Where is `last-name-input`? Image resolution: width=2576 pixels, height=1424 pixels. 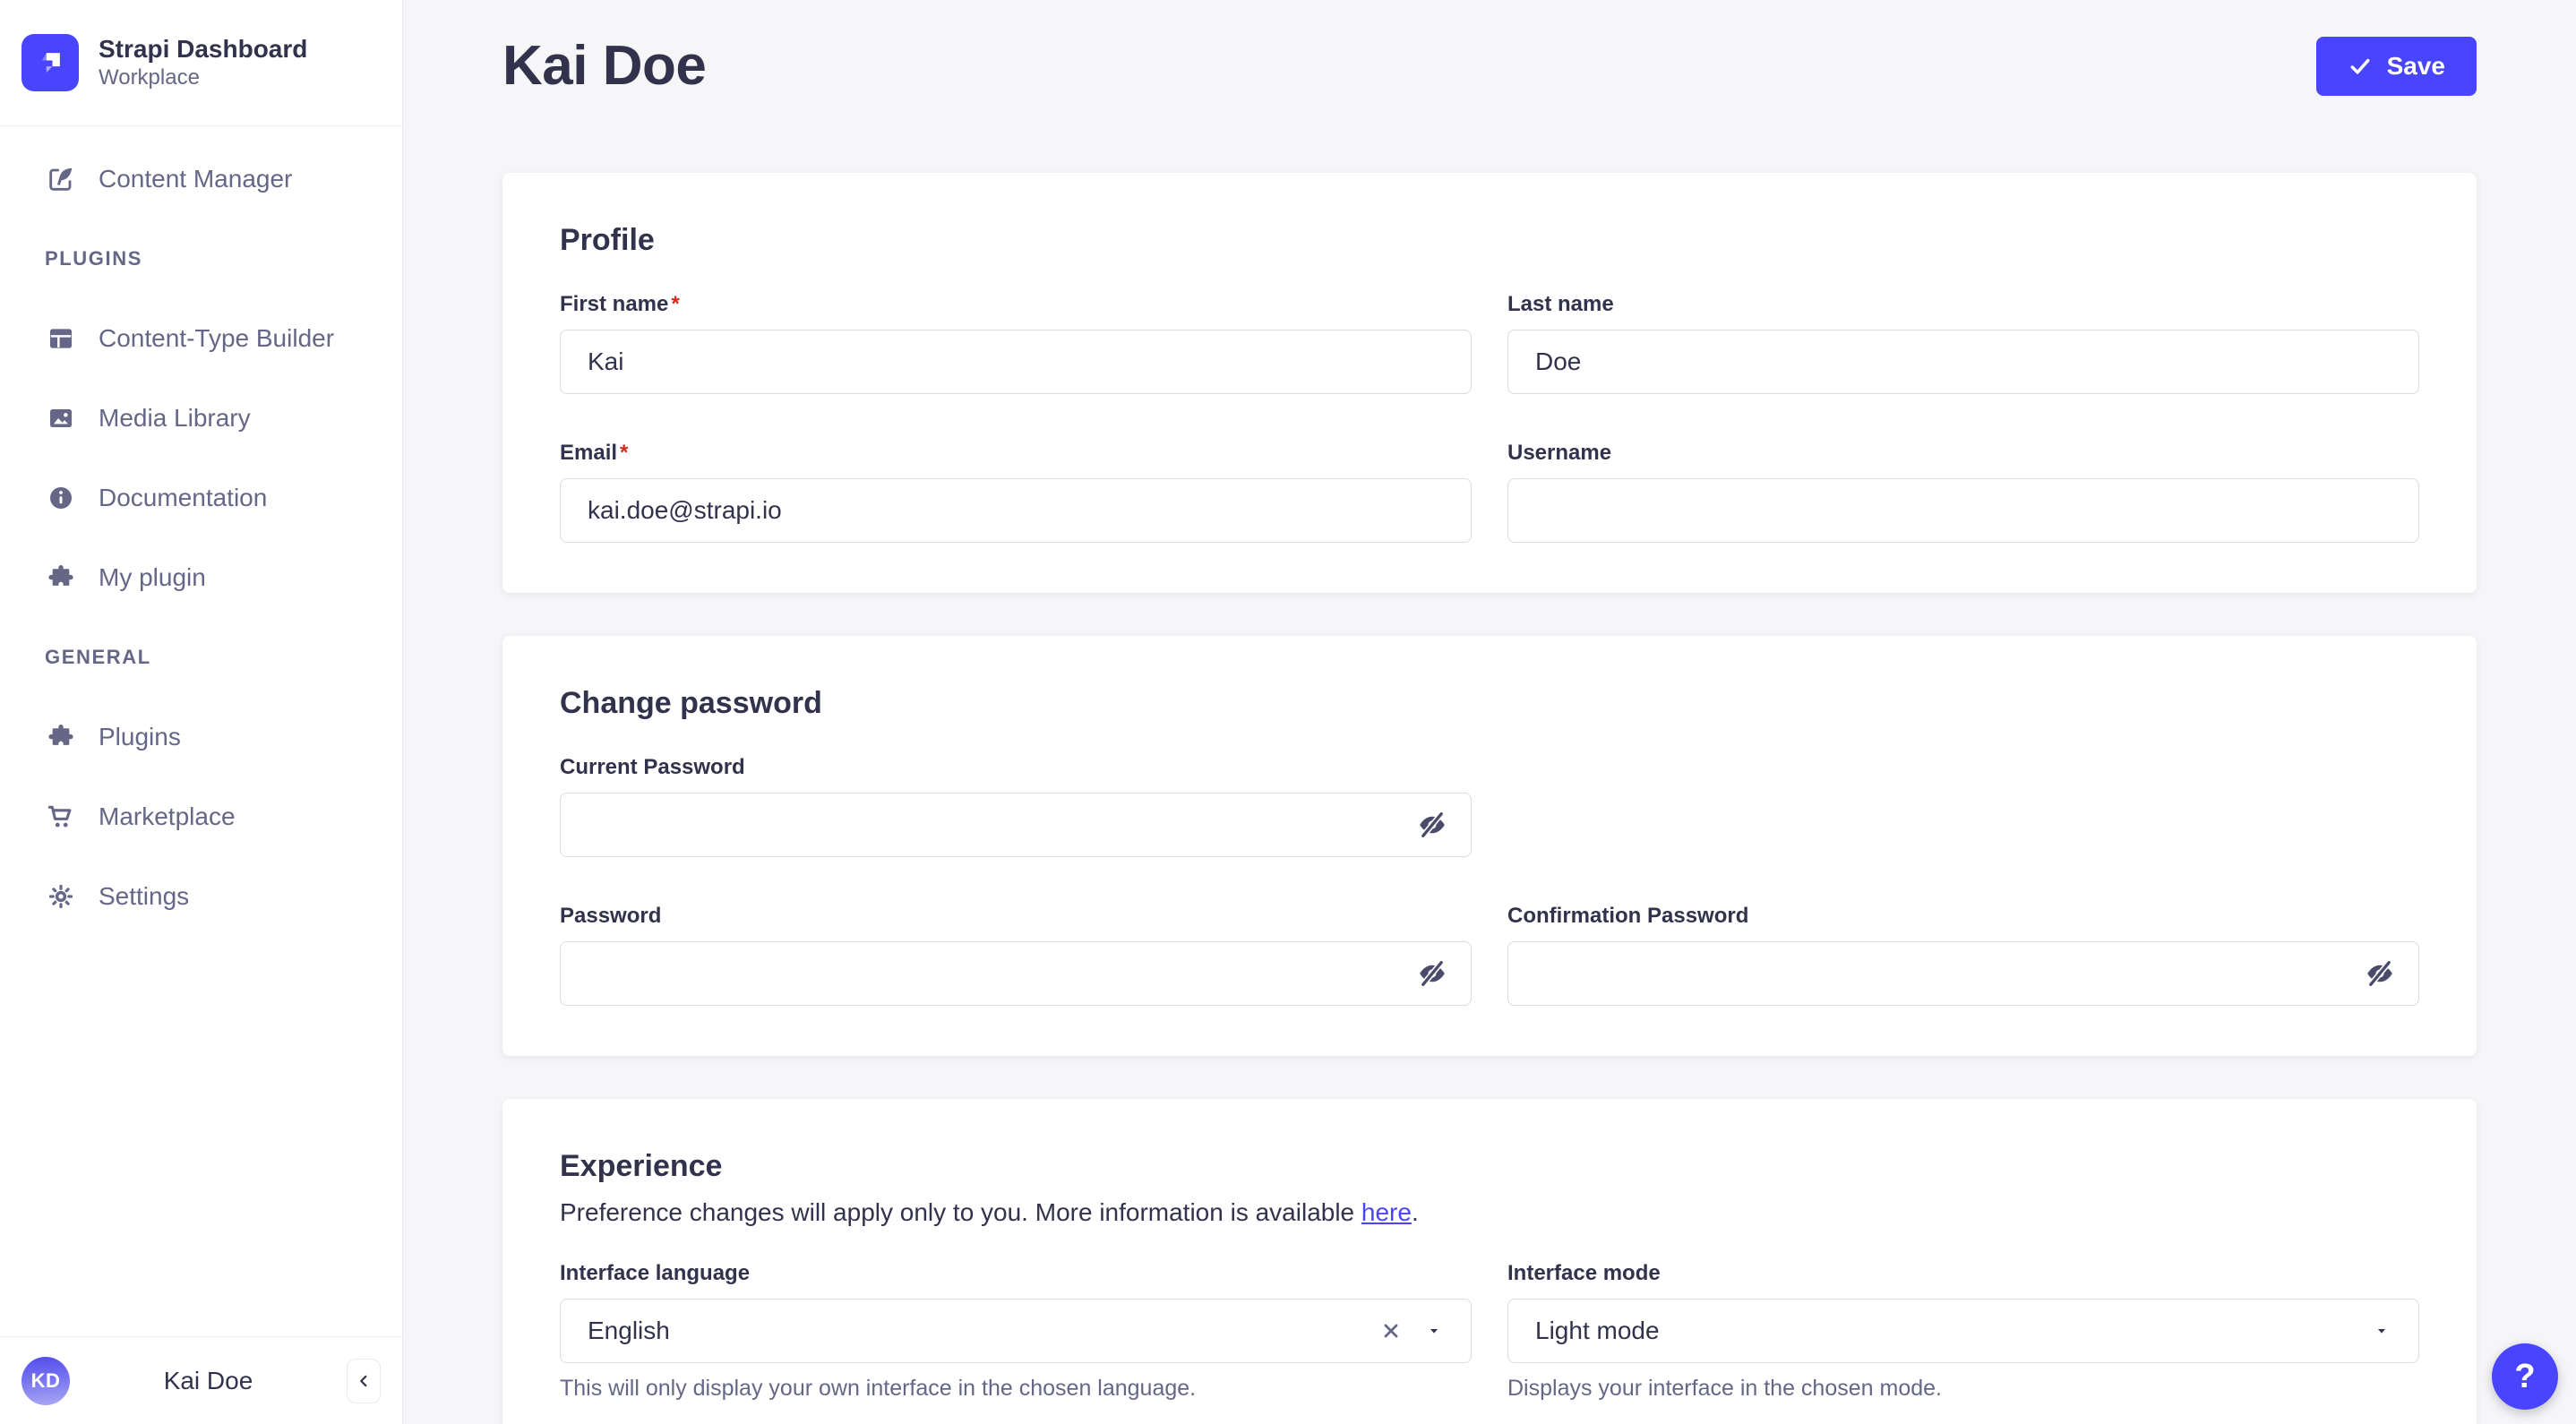 last-name-input is located at coordinates (1963, 362).